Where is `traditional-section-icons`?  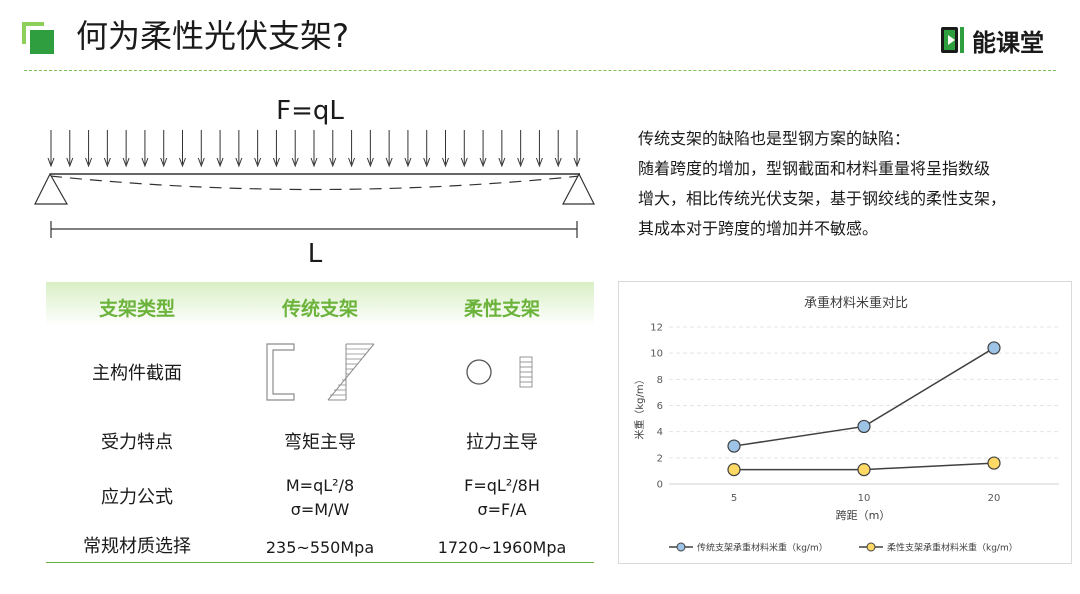
traditional-section-icons is located at coordinates (320, 372).